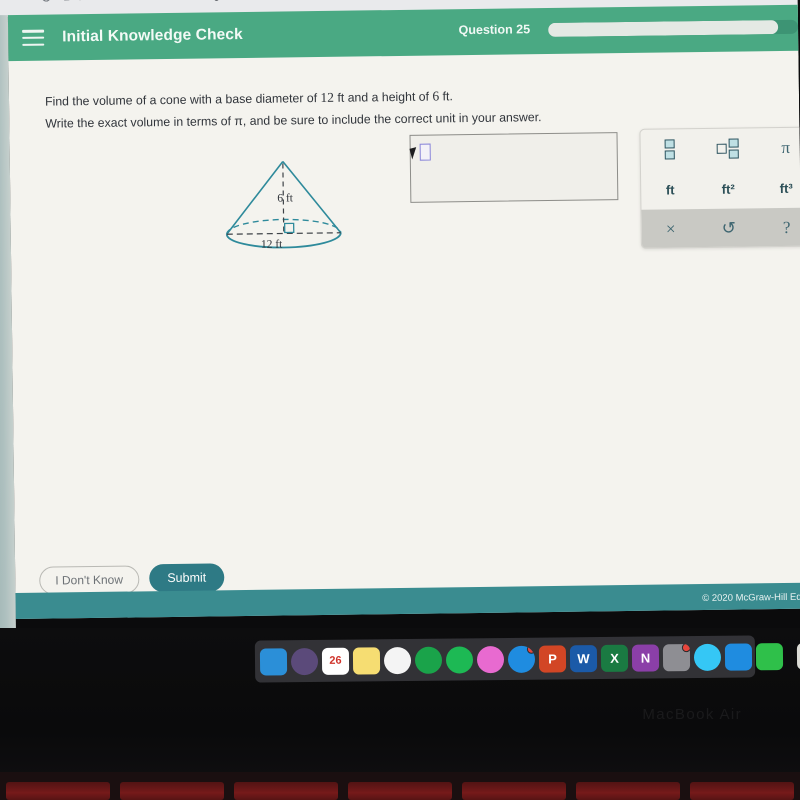 This screenshot has width=800, height=800. I want to click on dock-icon-onenote: N, so click(645, 657).